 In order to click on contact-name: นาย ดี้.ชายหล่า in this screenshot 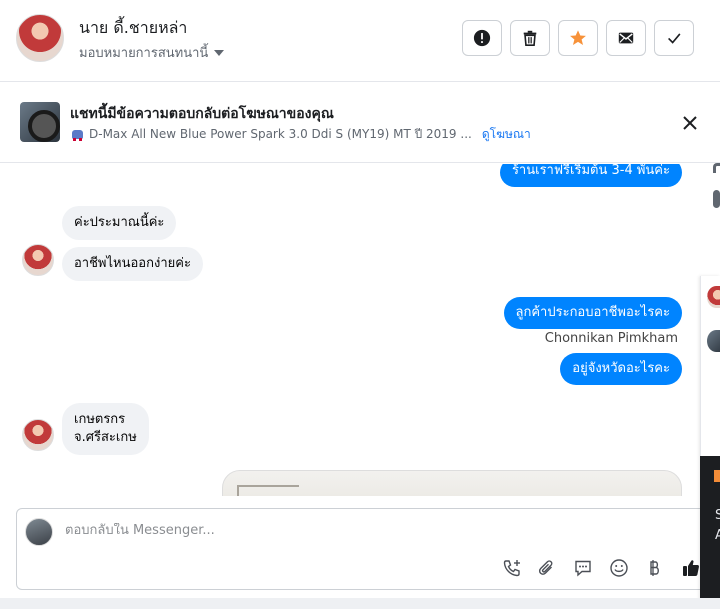, I will do `click(133, 28)`.